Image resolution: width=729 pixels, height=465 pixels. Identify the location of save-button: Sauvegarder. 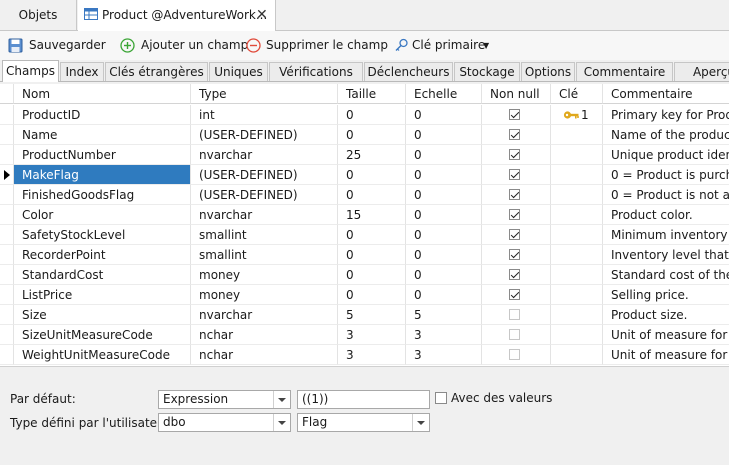
(57, 45).